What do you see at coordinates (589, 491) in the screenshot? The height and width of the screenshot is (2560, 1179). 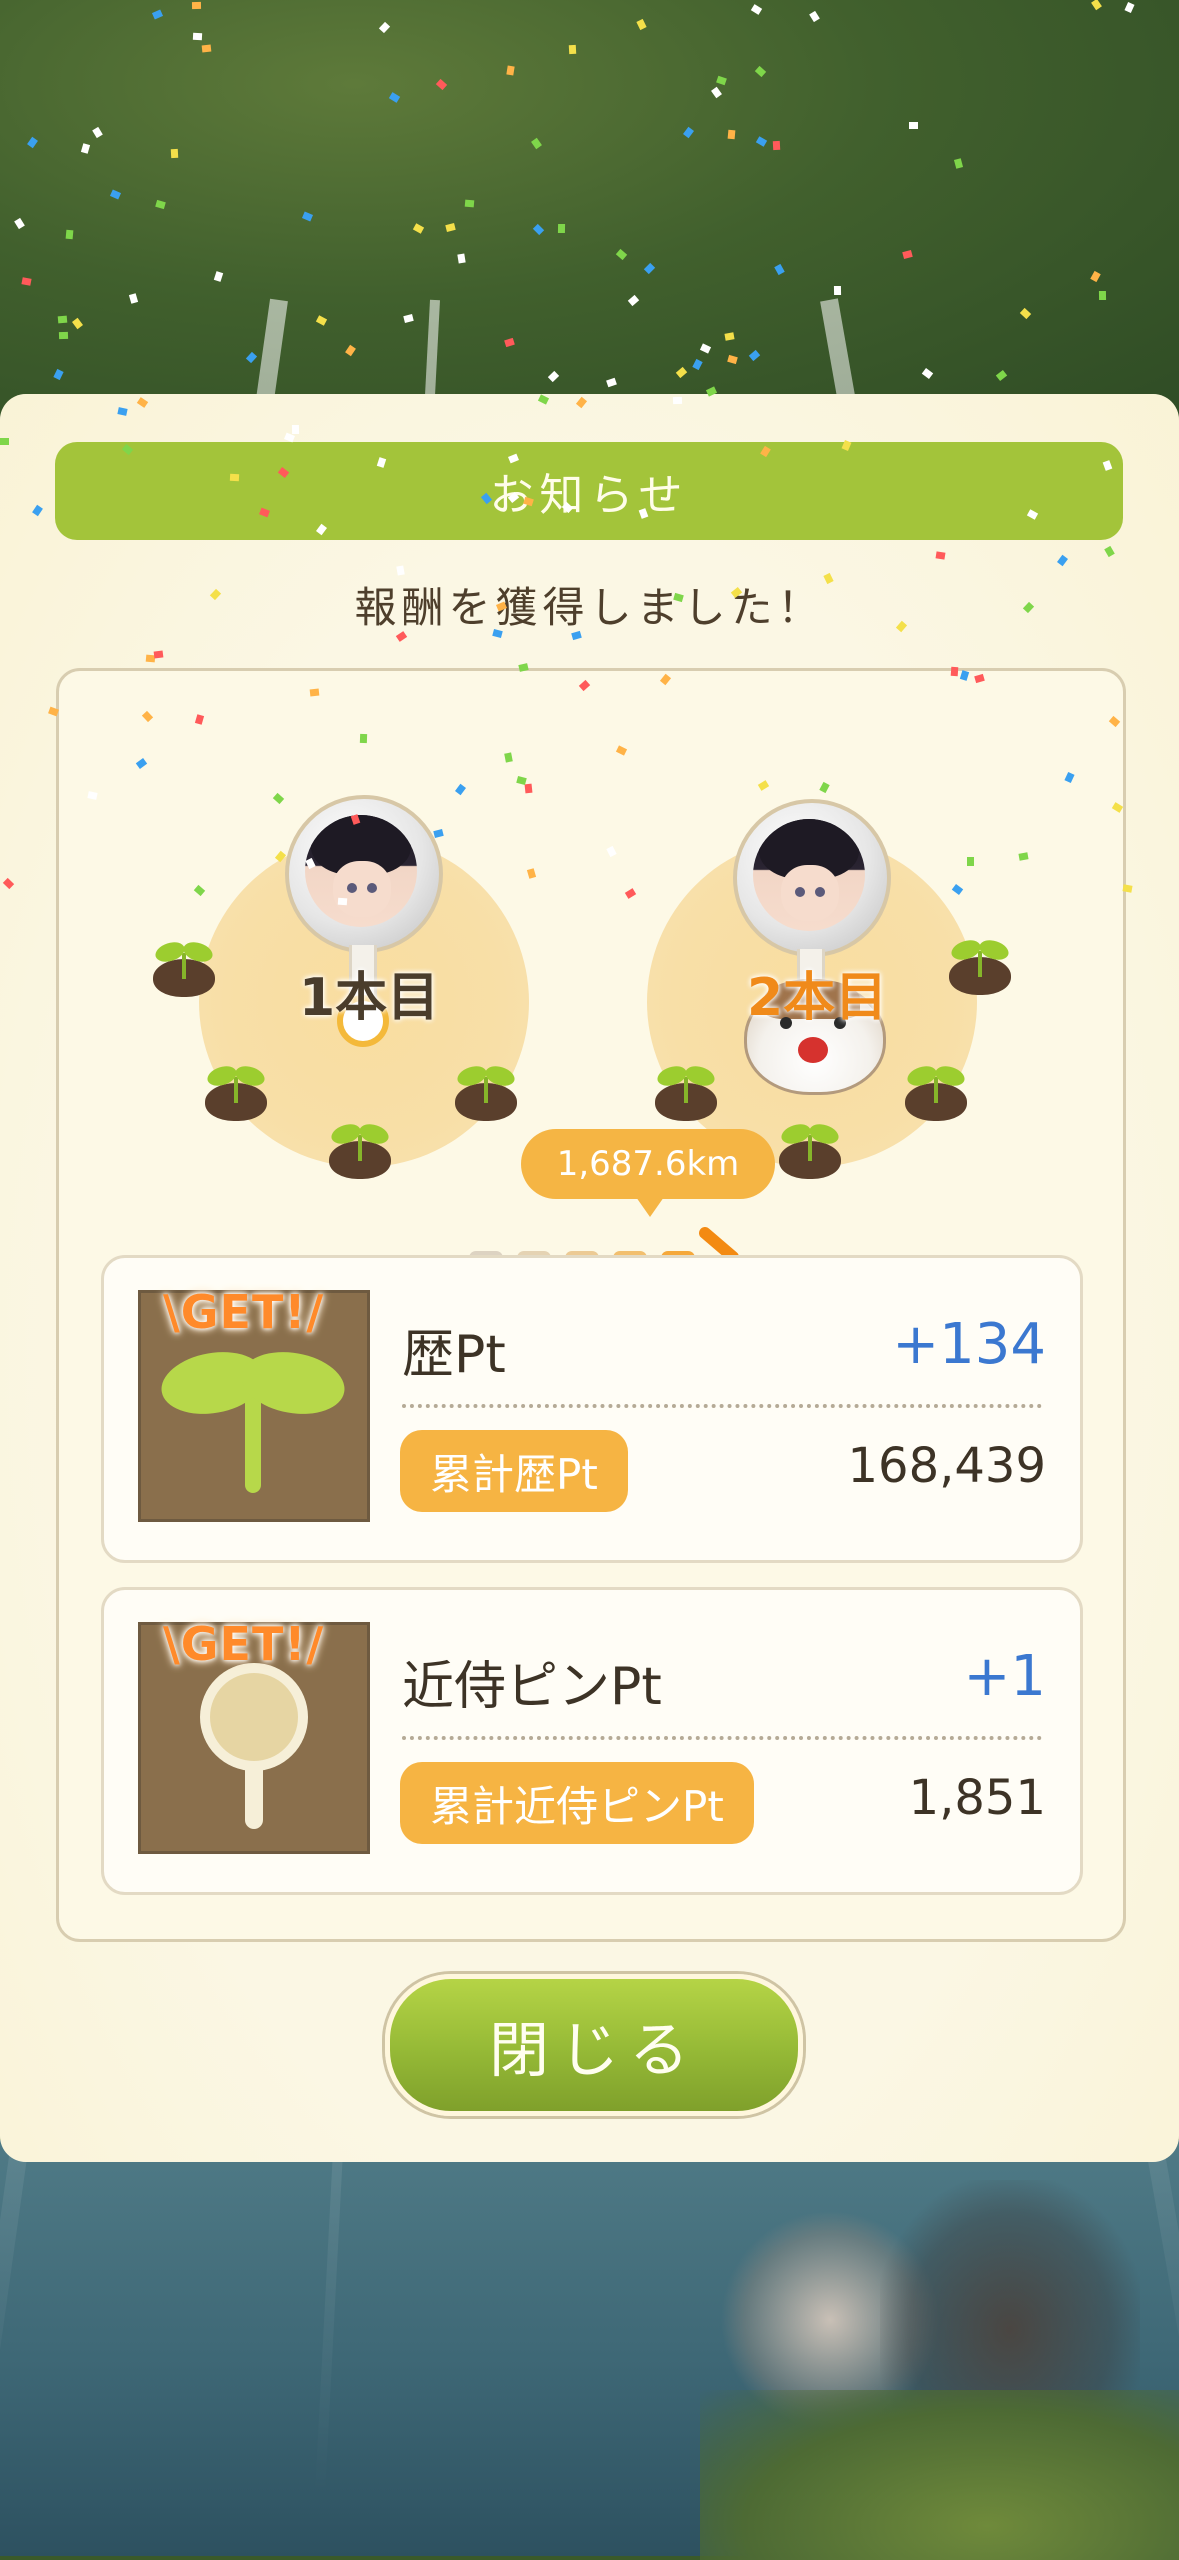 I see `dialog-header: お知らせ` at bounding box center [589, 491].